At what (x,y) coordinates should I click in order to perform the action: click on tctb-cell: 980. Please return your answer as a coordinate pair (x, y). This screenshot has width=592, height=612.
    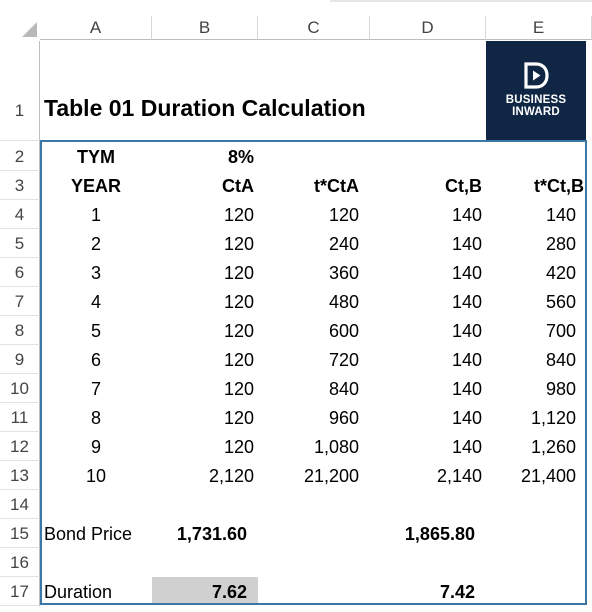
    Looking at the image, I should click on (531, 389).